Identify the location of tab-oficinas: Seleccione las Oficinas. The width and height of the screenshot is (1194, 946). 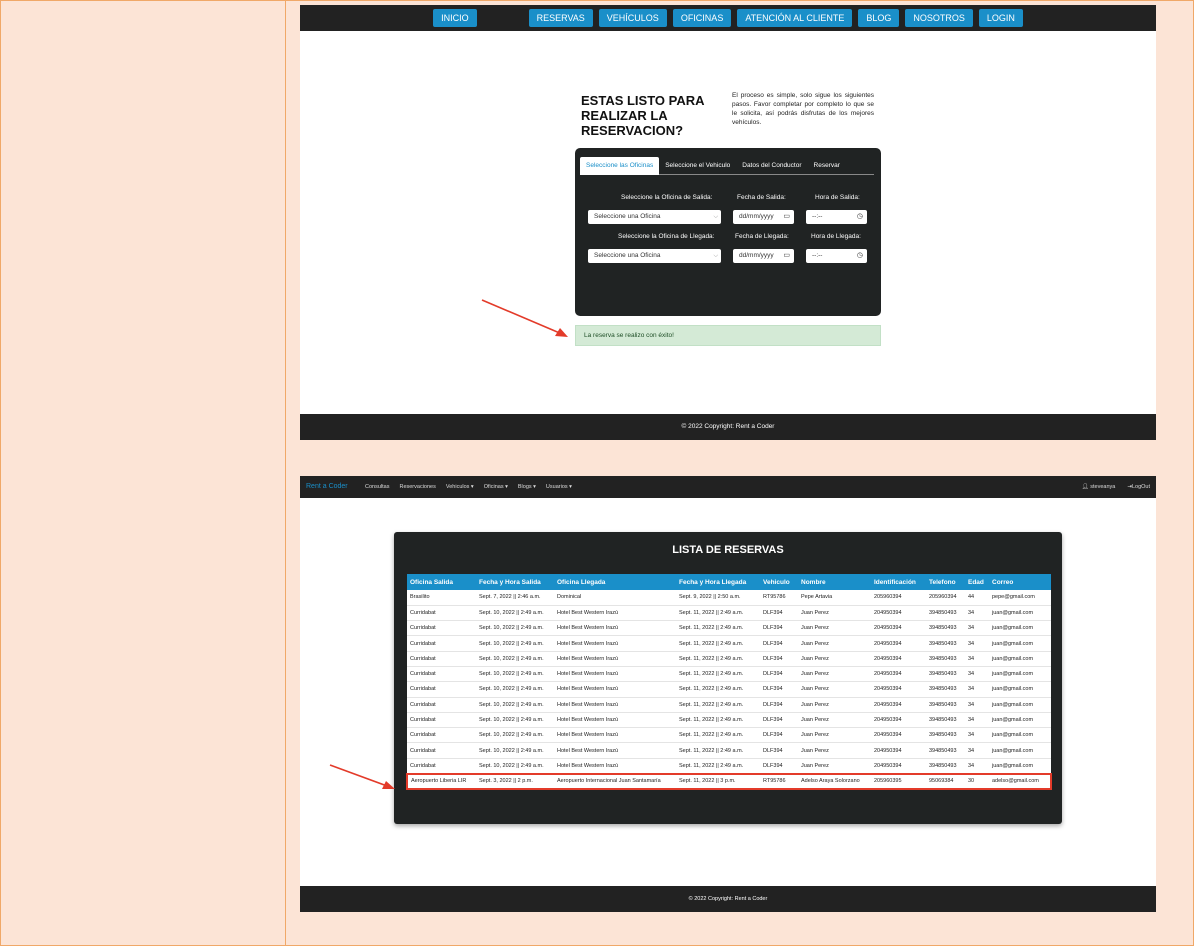
(620, 166).